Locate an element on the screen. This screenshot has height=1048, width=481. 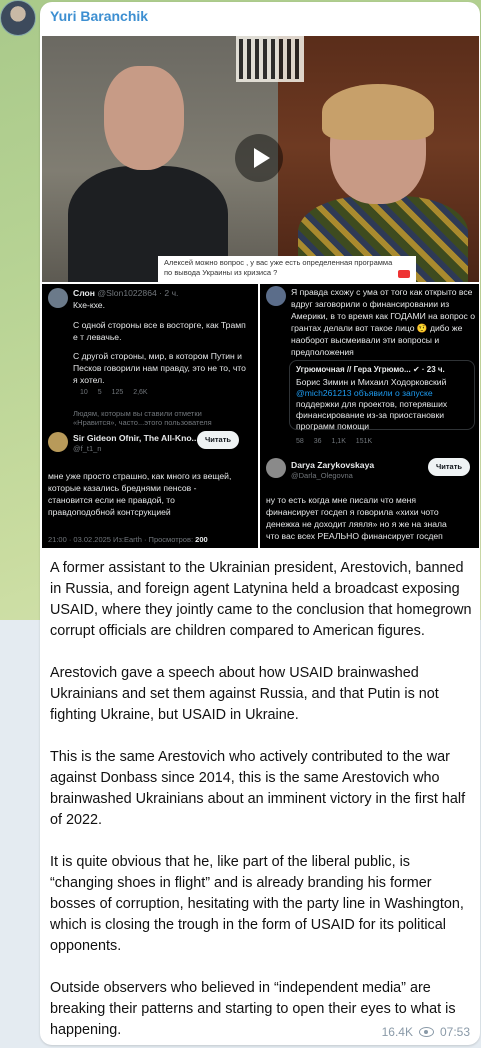
tweet-text-line: С другой стороны, мир, в котором Путин и is located at coordinates (157, 356).